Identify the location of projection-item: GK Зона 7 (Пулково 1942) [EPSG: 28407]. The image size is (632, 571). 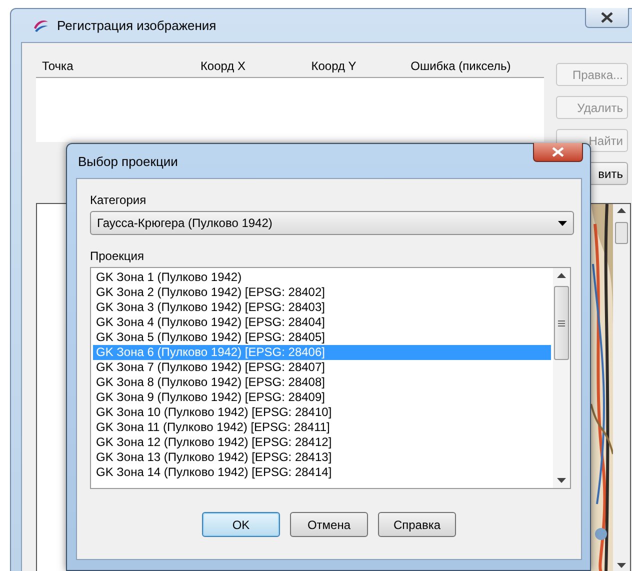
(322, 367).